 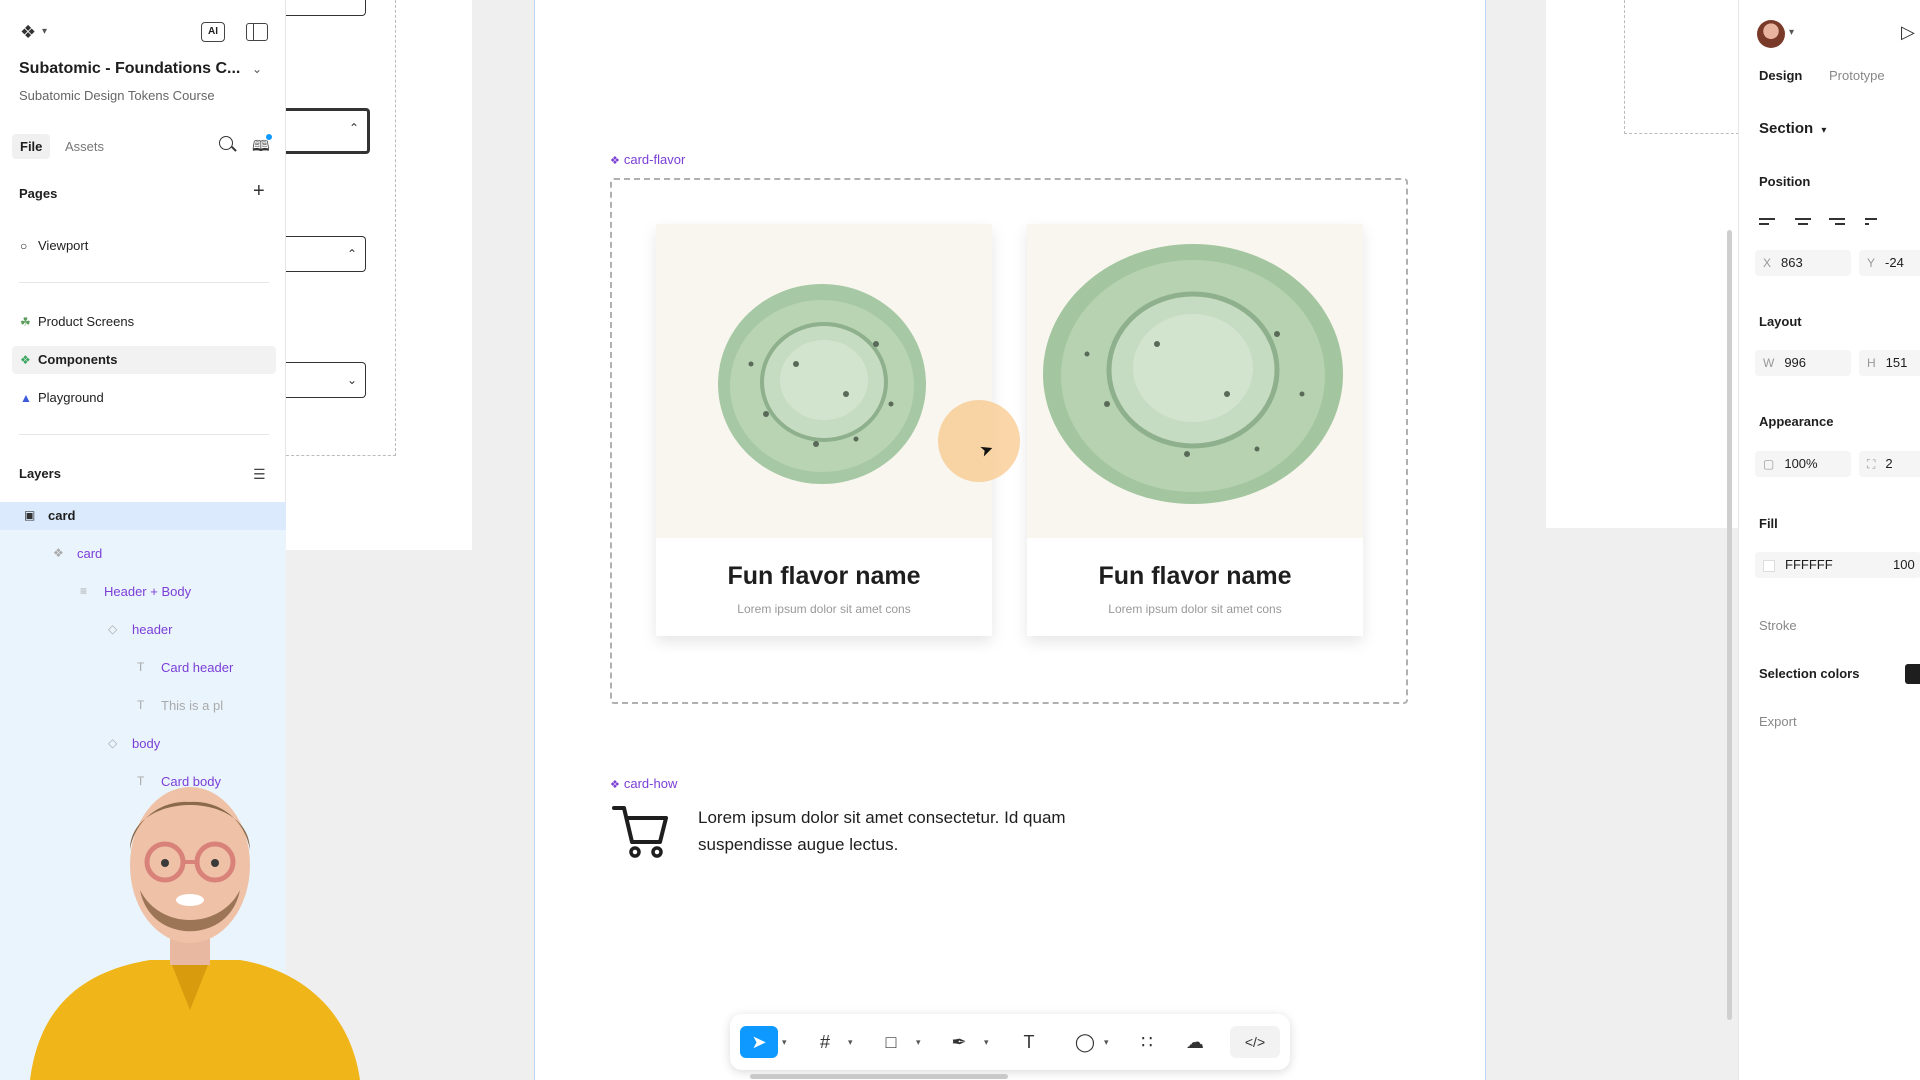 What do you see at coordinates (117, 95) in the screenshot?
I see `file-subtitle: Subatomic Design Tokens Course` at bounding box center [117, 95].